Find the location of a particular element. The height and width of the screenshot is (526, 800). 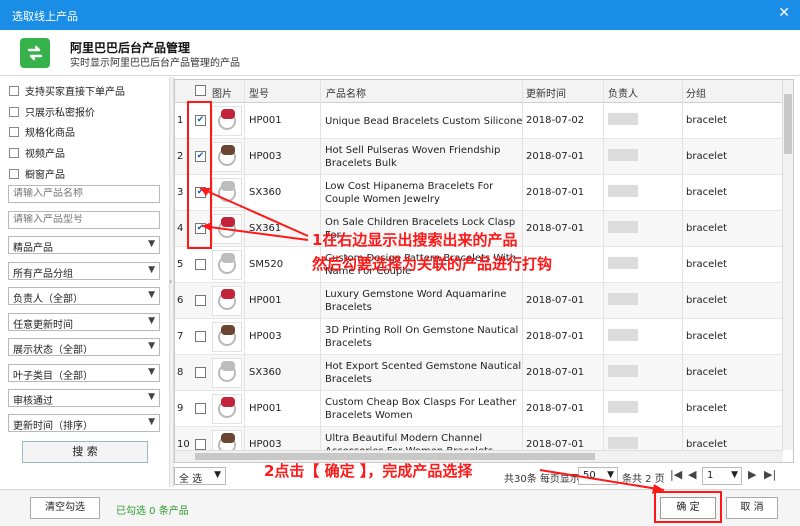

arrow-to-confirm is located at coordinates (602, 480).